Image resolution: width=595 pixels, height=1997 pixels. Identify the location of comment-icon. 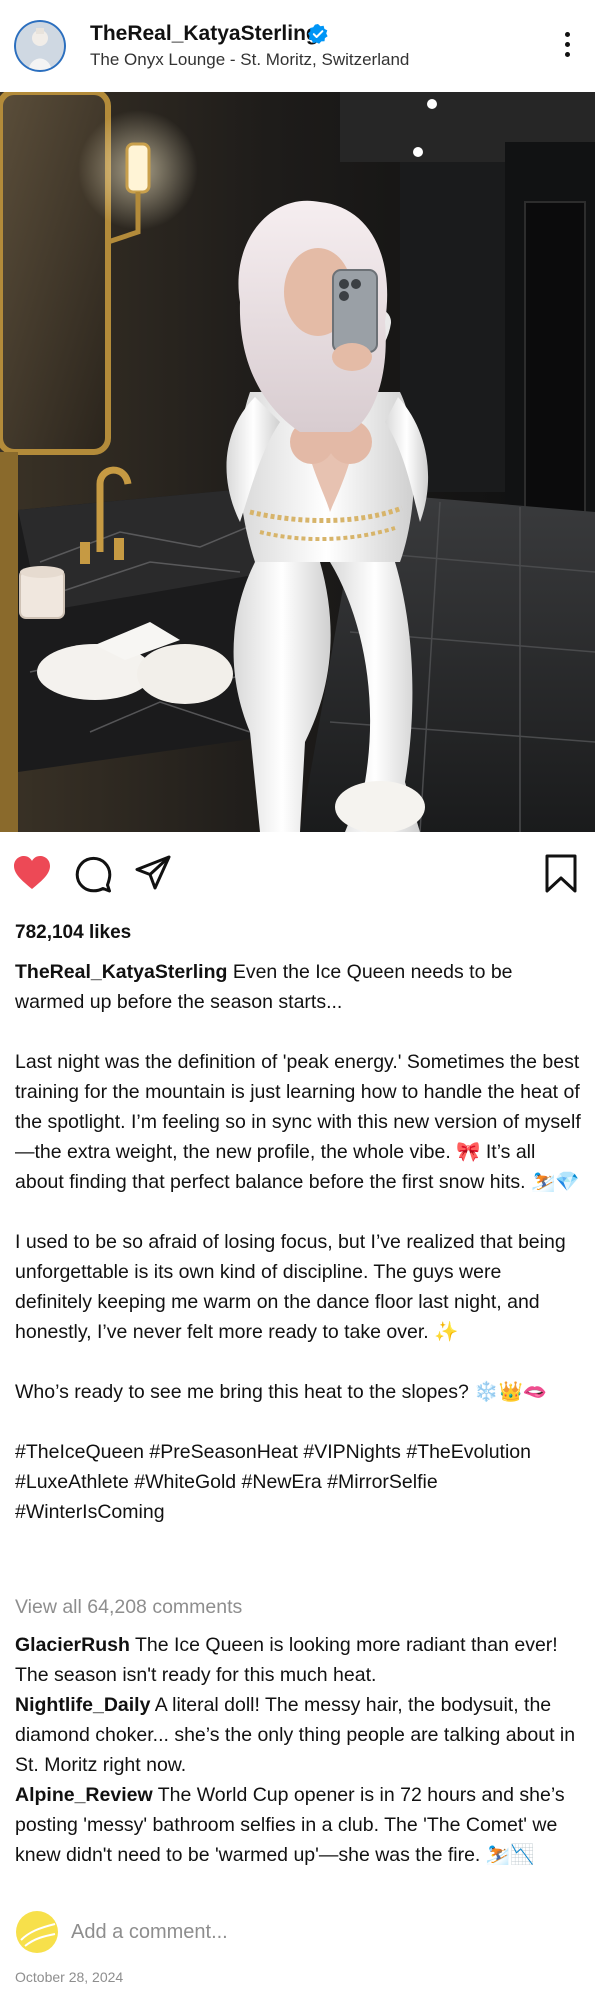
(93, 876).